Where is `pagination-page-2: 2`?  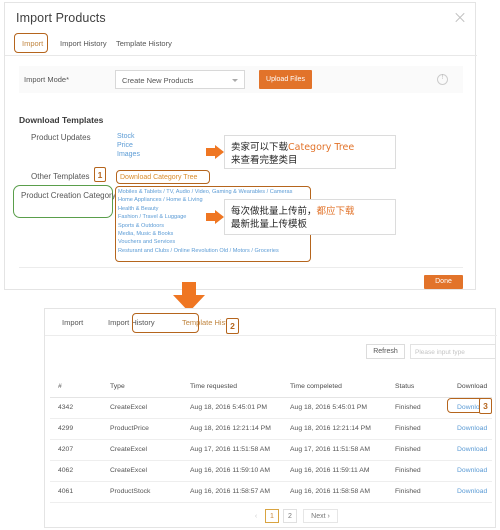 pagination-page-2: 2 is located at coordinates (290, 516).